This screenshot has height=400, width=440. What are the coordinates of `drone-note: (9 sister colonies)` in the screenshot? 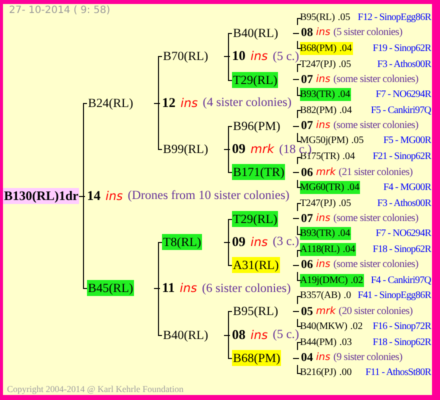 It's located at (367, 358).